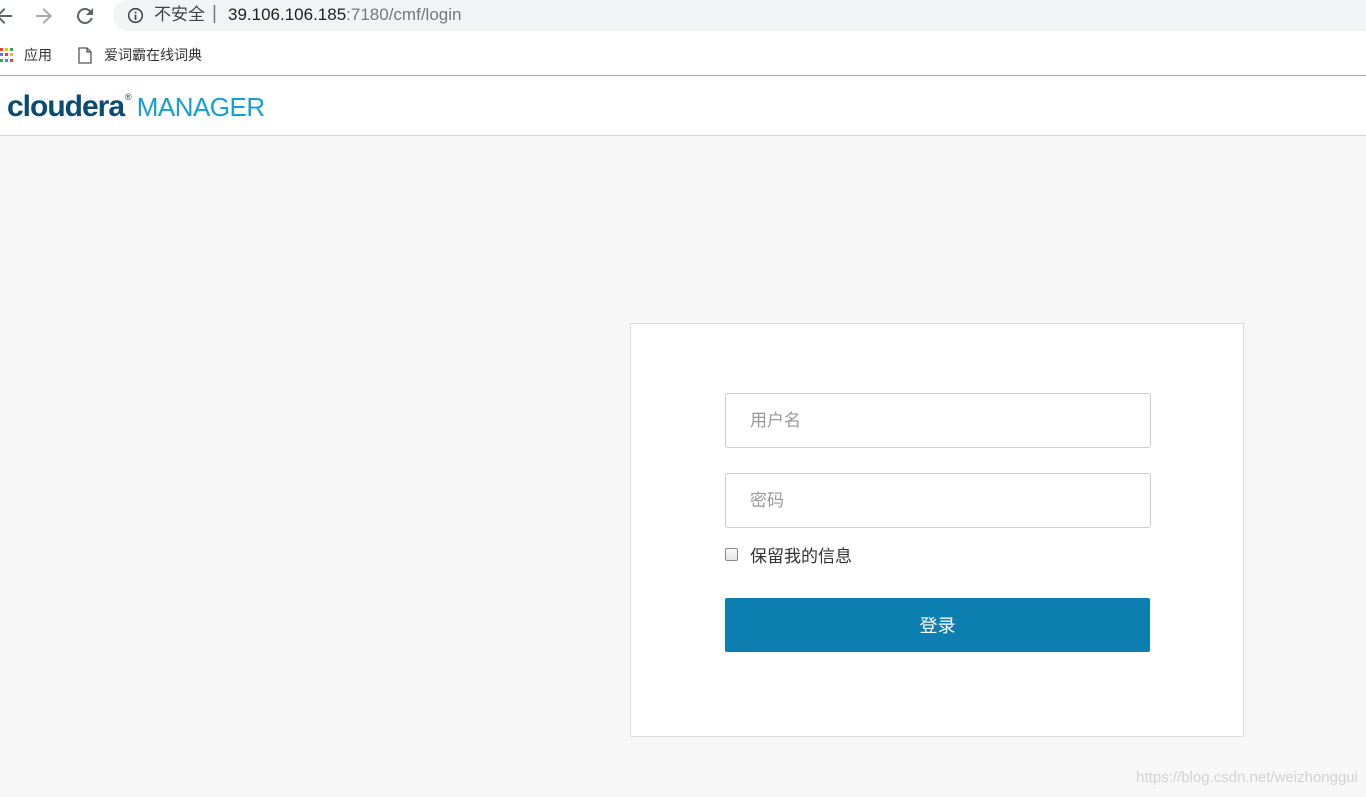  Describe the element at coordinates (153, 56) in the screenshot. I see `bookmark-label: 爱词霸在线词典` at that location.